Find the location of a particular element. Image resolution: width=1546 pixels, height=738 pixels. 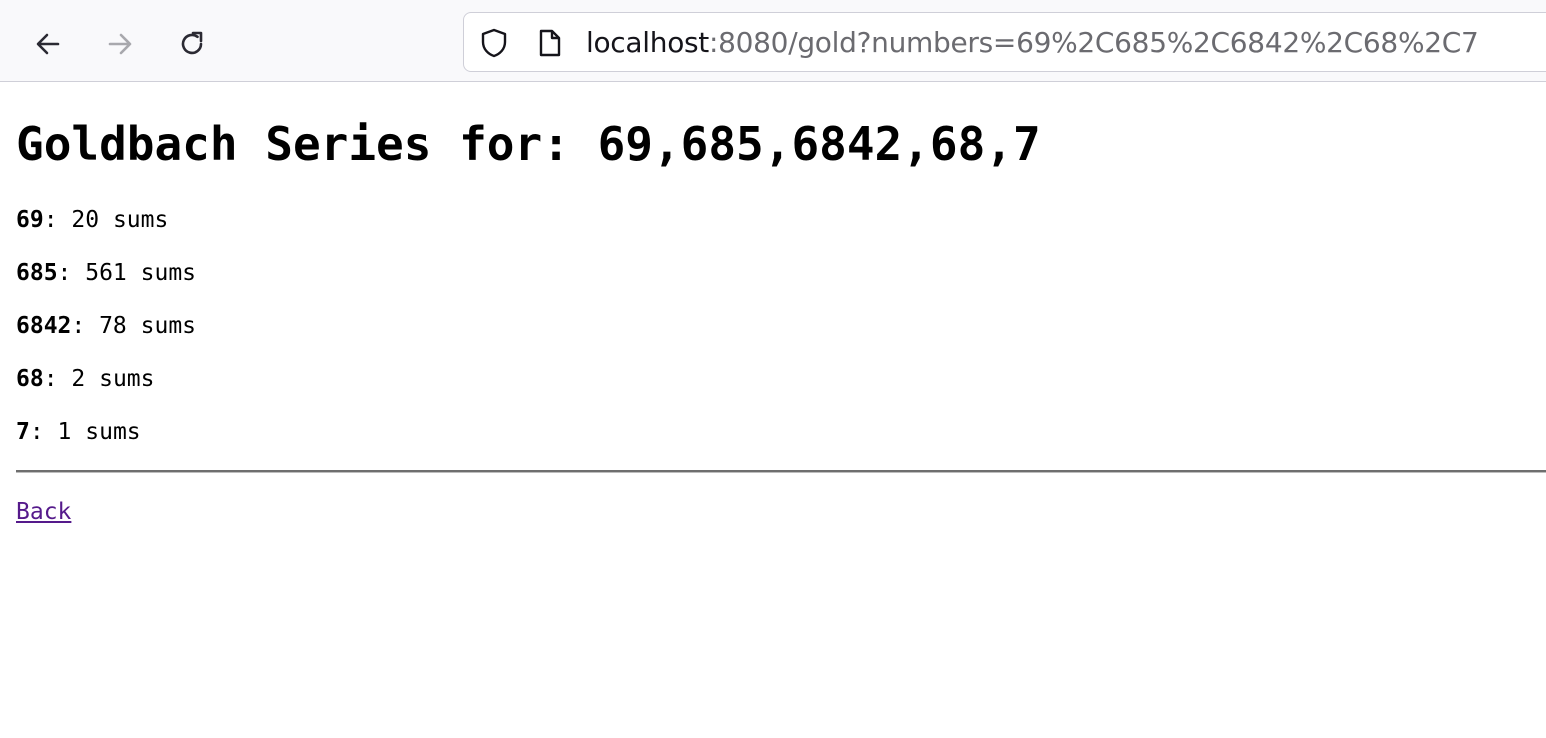

back-button is located at coordinates (48, 44).